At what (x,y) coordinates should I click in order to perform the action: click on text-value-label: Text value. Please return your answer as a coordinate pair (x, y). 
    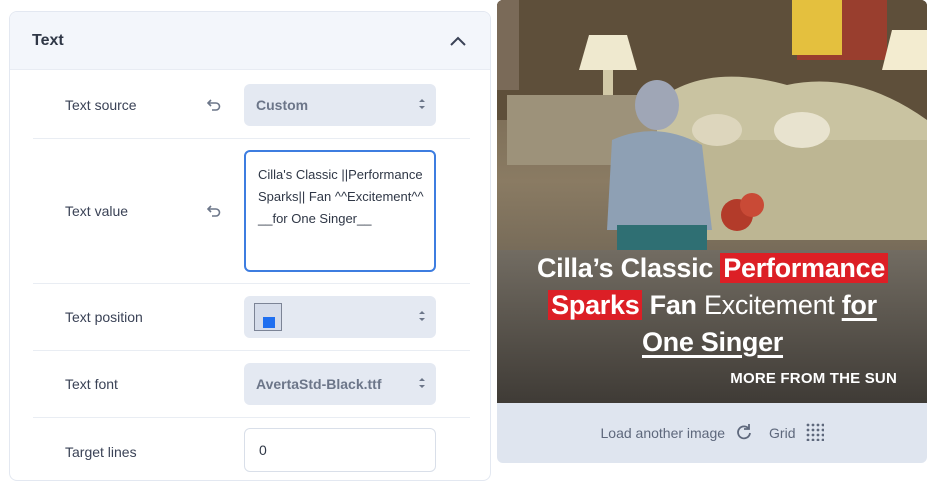
    Looking at the image, I should click on (97, 211).